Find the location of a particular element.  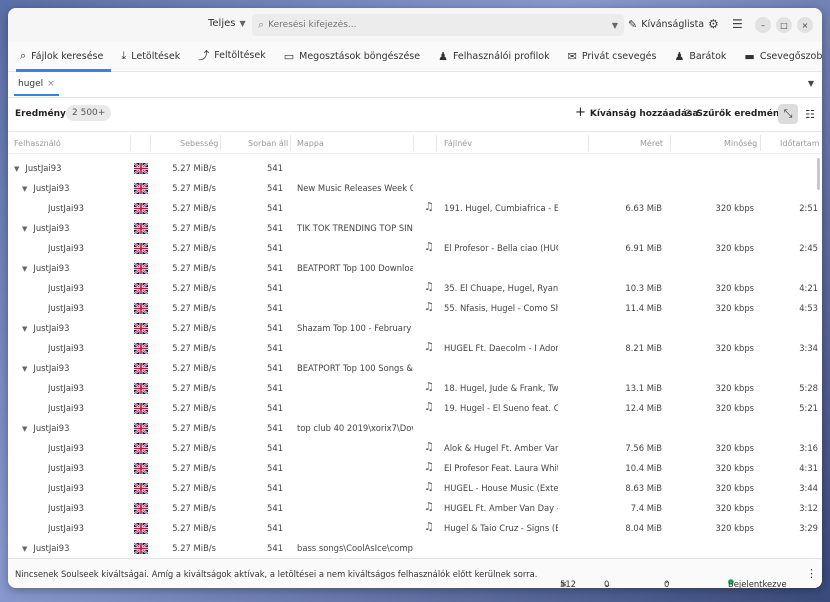

close-tab-icon: × is located at coordinates (51, 84).